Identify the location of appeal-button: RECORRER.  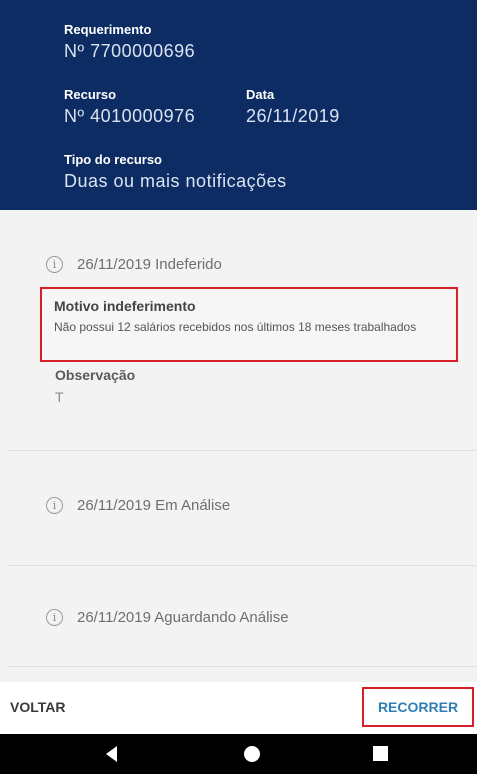
(418, 707).